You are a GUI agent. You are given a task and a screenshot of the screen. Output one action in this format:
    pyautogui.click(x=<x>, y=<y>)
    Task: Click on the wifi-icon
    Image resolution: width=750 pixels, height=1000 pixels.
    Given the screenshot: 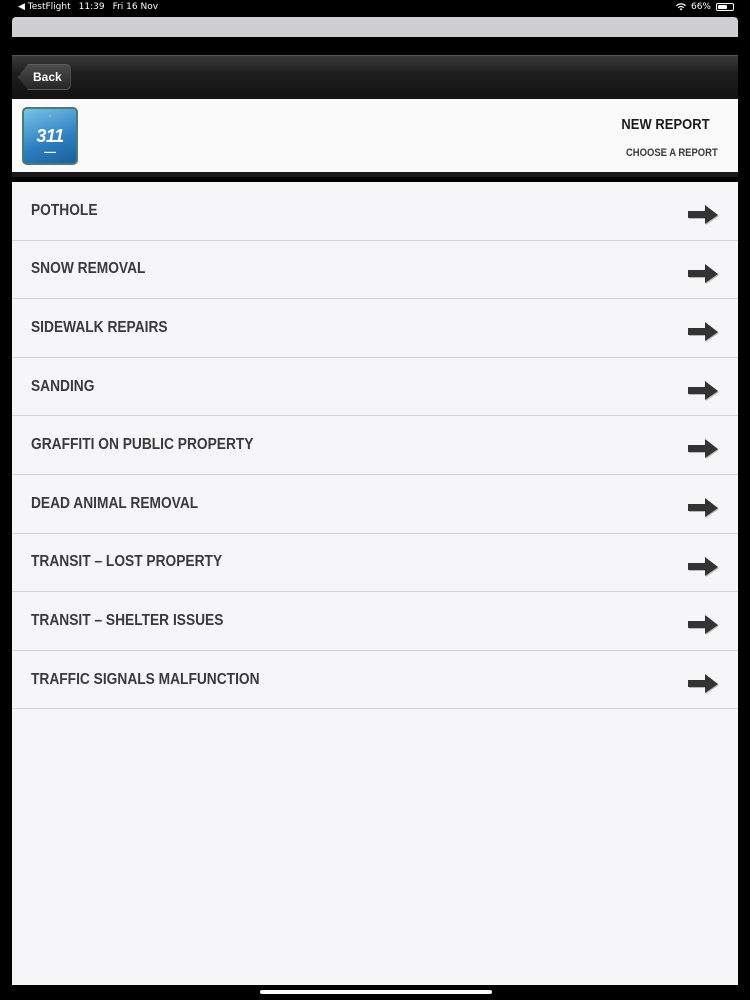 What is the action you would take?
    pyautogui.click(x=680, y=7)
    